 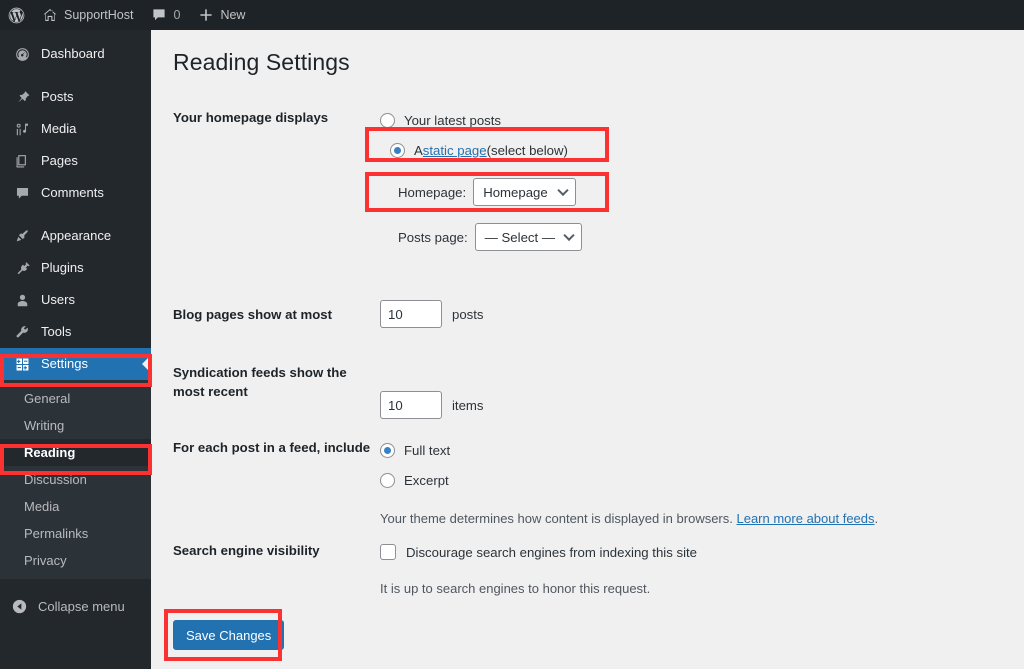 I want to click on sidebar-item-posts: Posts, so click(x=75, y=97).